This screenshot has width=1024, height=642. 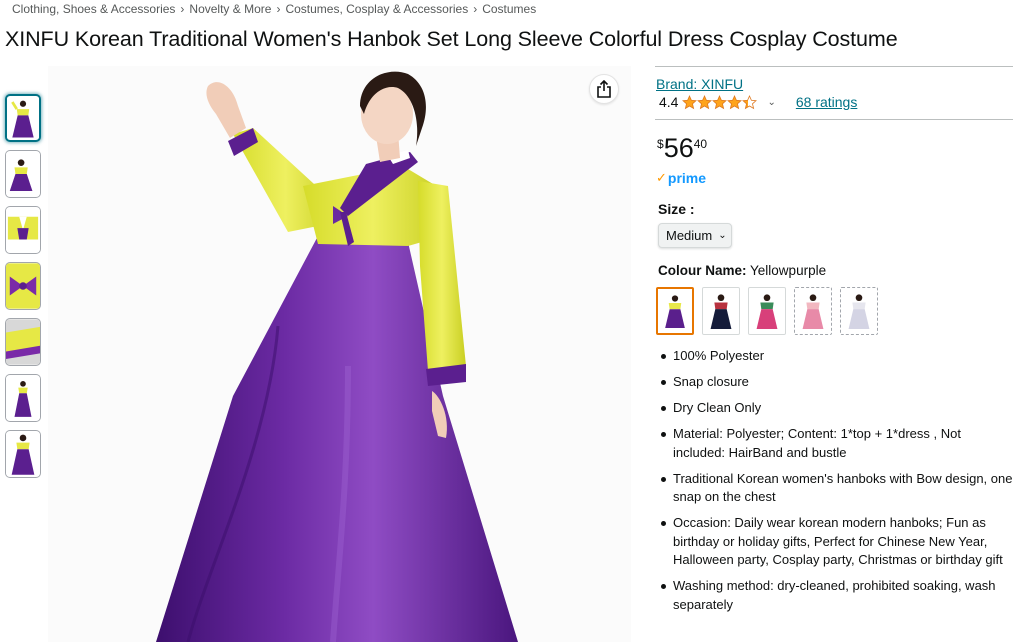 I want to click on breadcrumb-link: Costumes, Cosplay & Accessories, so click(x=376, y=9).